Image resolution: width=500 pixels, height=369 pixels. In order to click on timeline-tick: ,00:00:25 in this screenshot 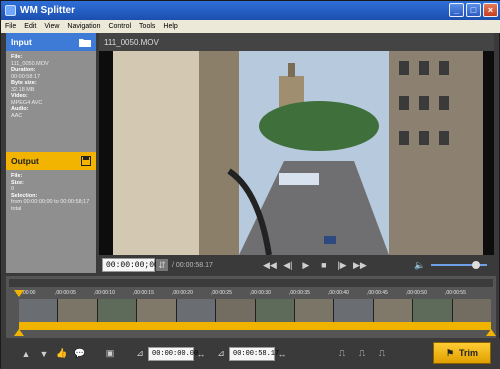, I will do `click(221, 293)`.